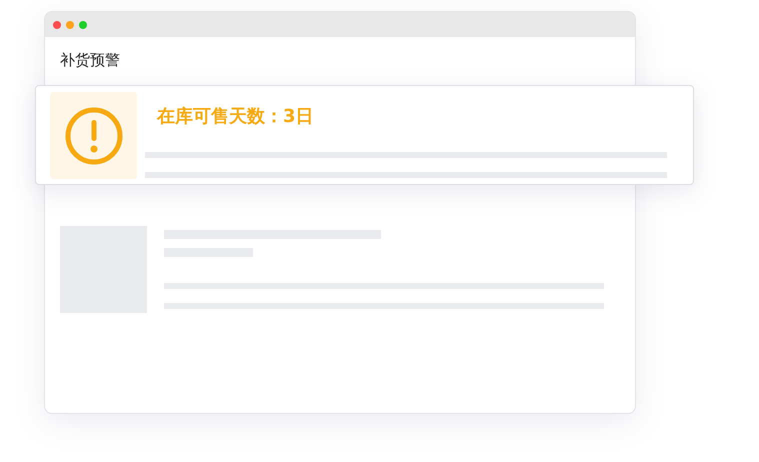  I want to click on panel-title: 补货预警, so click(90, 60).